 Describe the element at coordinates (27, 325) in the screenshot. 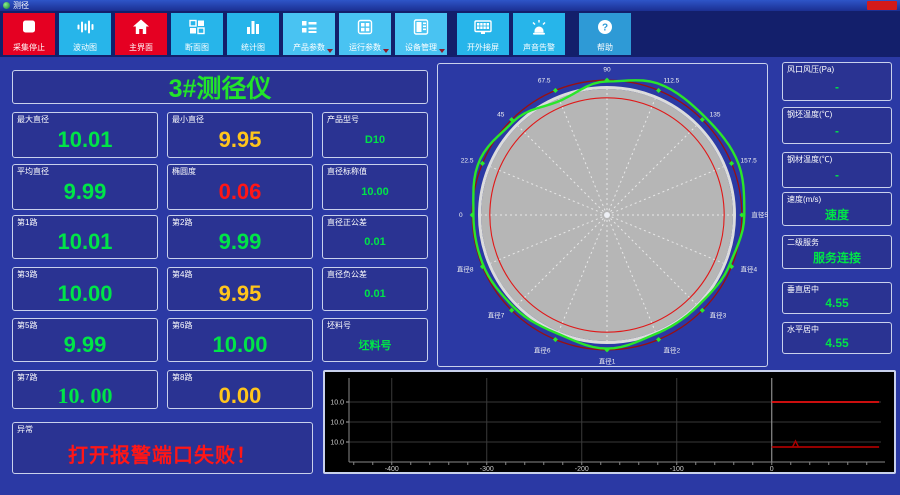

I see `field-label: 第5路` at that location.